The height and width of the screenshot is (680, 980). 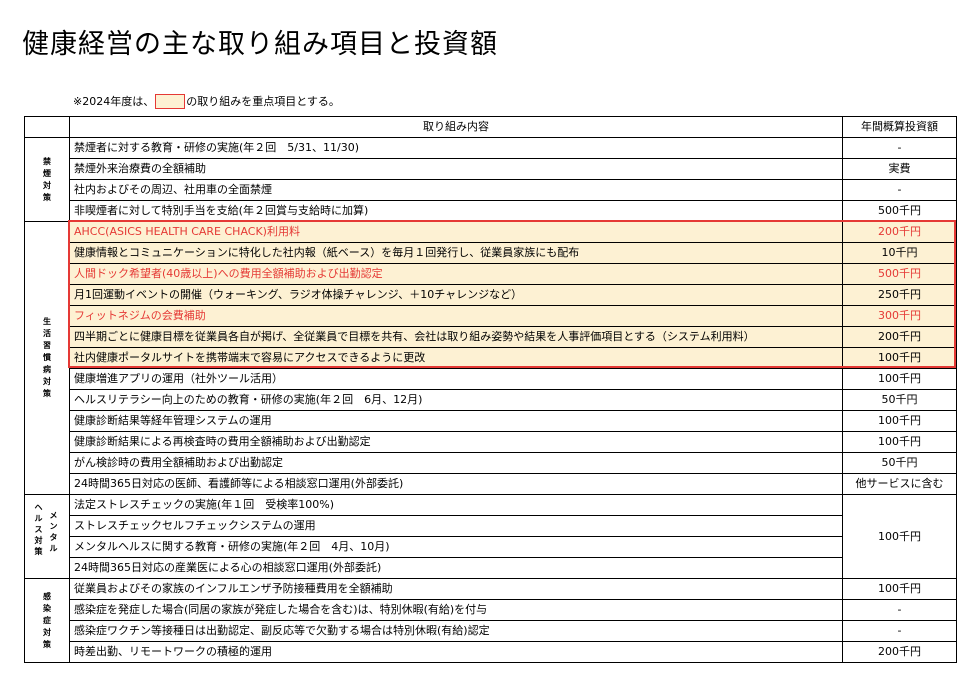 I want to click on row-amount: 他サービスに含む, so click(x=899, y=484).